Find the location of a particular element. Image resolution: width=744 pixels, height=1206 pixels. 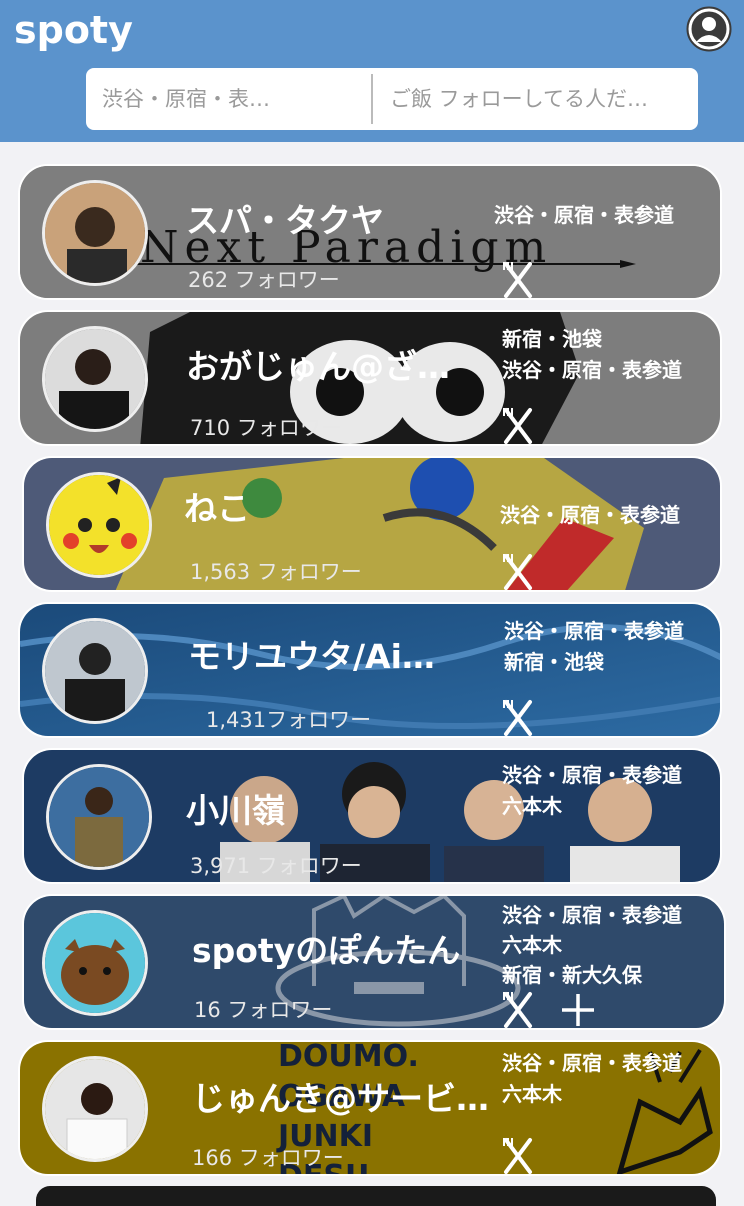

plus-icon is located at coordinates (578, 1010).